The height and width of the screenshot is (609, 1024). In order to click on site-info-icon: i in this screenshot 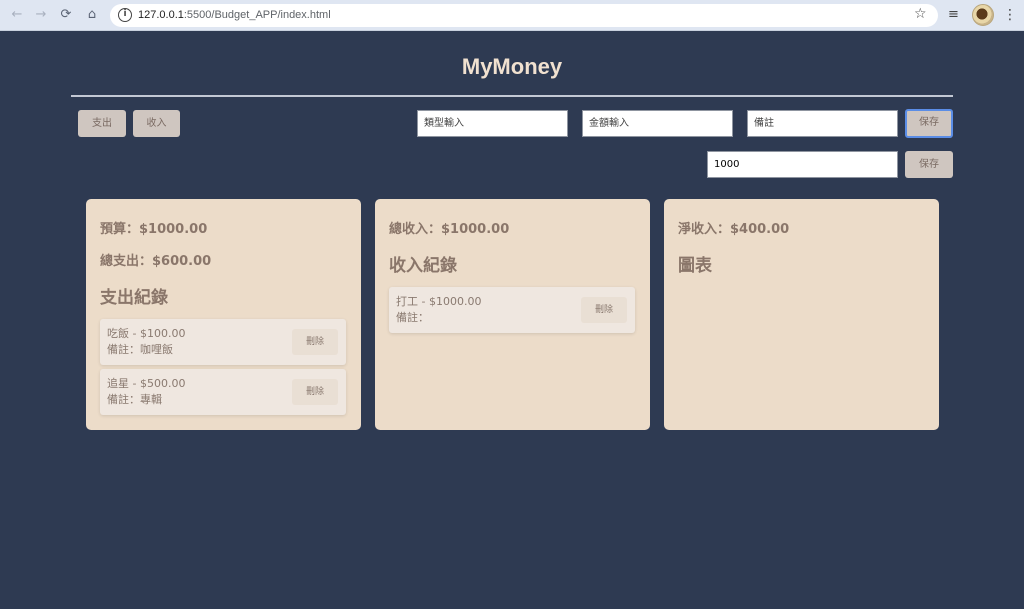, I will do `click(125, 15)`.